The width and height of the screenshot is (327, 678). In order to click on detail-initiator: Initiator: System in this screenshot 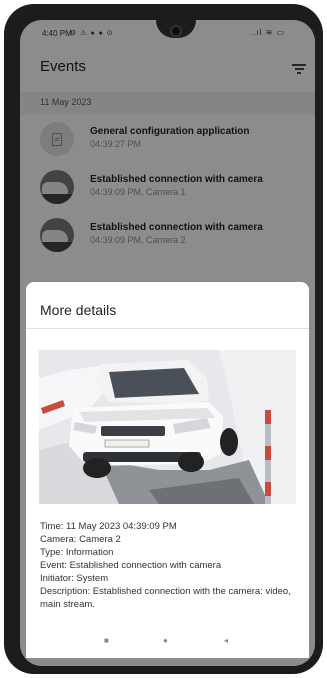, I will do `click(74, 578)`.